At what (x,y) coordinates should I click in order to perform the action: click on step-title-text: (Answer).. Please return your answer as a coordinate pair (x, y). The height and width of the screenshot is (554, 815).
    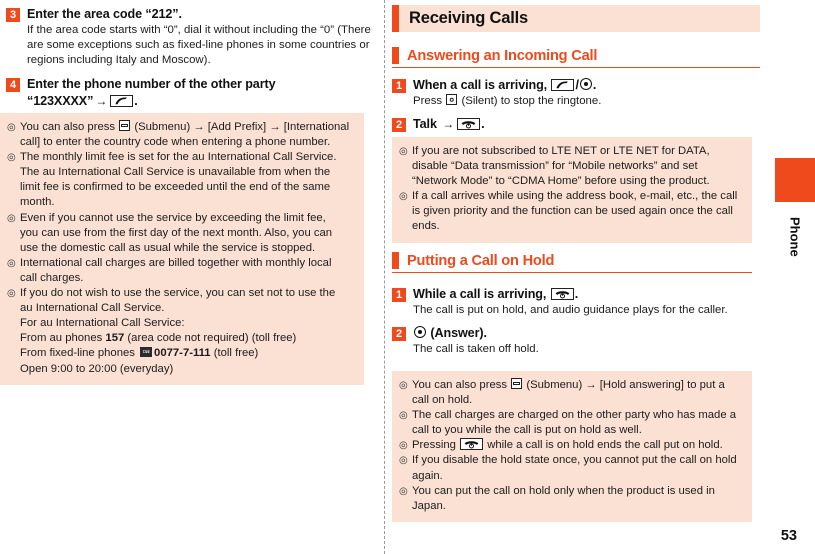
    Looking at the image, I should click on (457, 333).